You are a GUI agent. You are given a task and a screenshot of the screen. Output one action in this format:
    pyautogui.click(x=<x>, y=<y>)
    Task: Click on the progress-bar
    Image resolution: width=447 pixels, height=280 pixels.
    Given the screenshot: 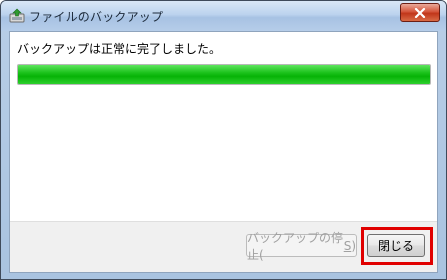 What is the action you would take?
    pyautogui.click(x=224, y=74)
    